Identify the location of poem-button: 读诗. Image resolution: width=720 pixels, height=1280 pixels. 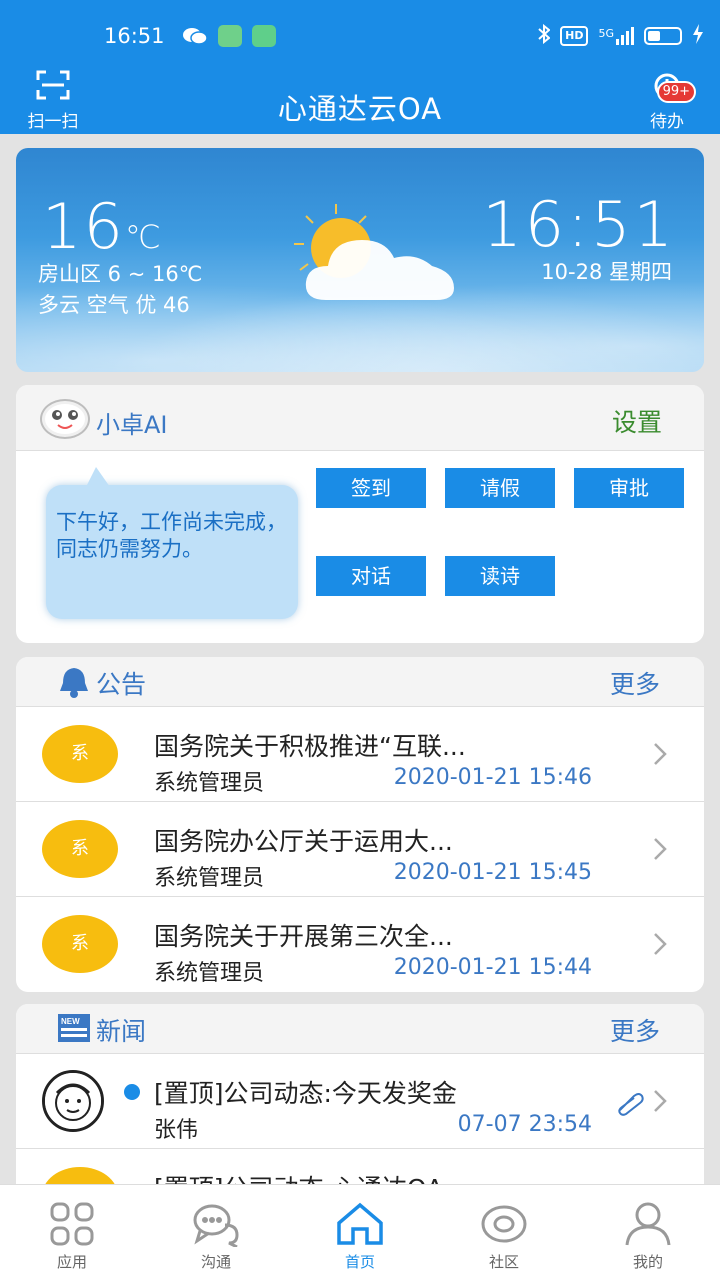
(500, 576).